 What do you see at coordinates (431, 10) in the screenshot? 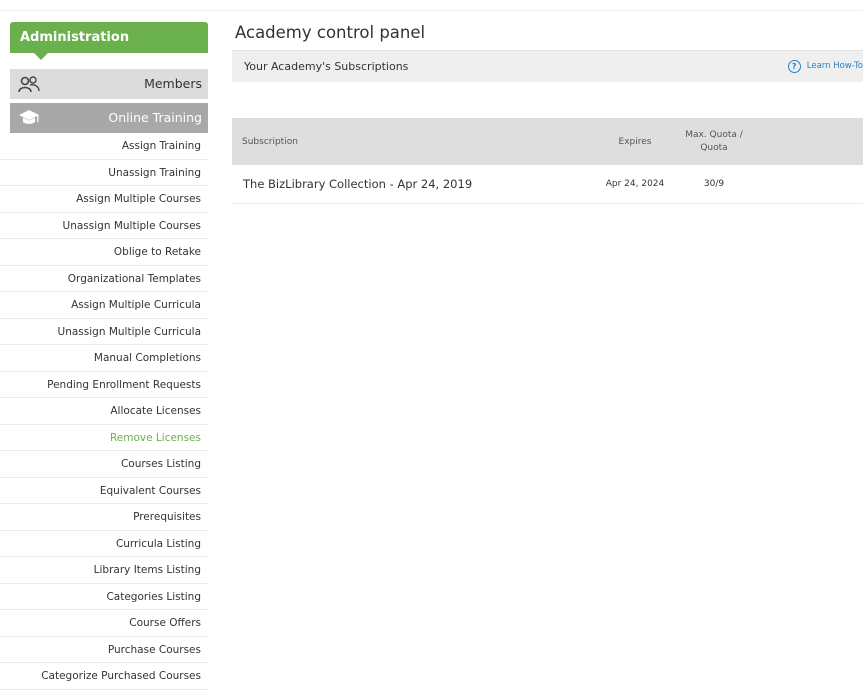
I see `top-divider` at bounding box center [431, 10].